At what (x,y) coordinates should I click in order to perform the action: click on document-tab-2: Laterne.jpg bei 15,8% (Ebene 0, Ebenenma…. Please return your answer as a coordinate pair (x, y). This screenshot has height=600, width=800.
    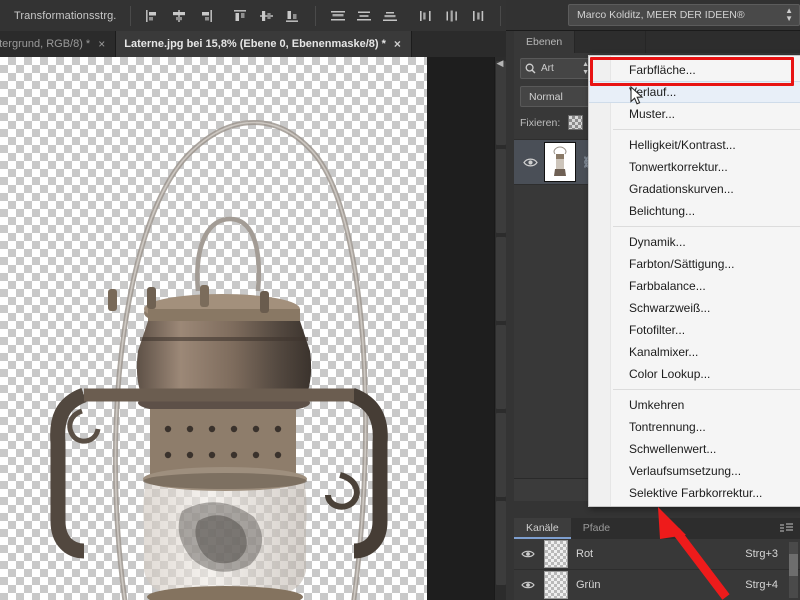
    Looking at the image, I should click on (264, 44).